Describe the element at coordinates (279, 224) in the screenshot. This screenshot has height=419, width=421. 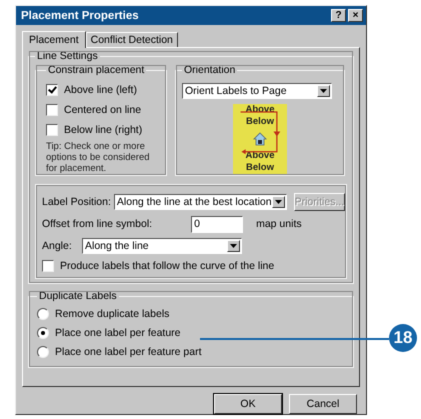
I see `unit-label: map units` at that location.